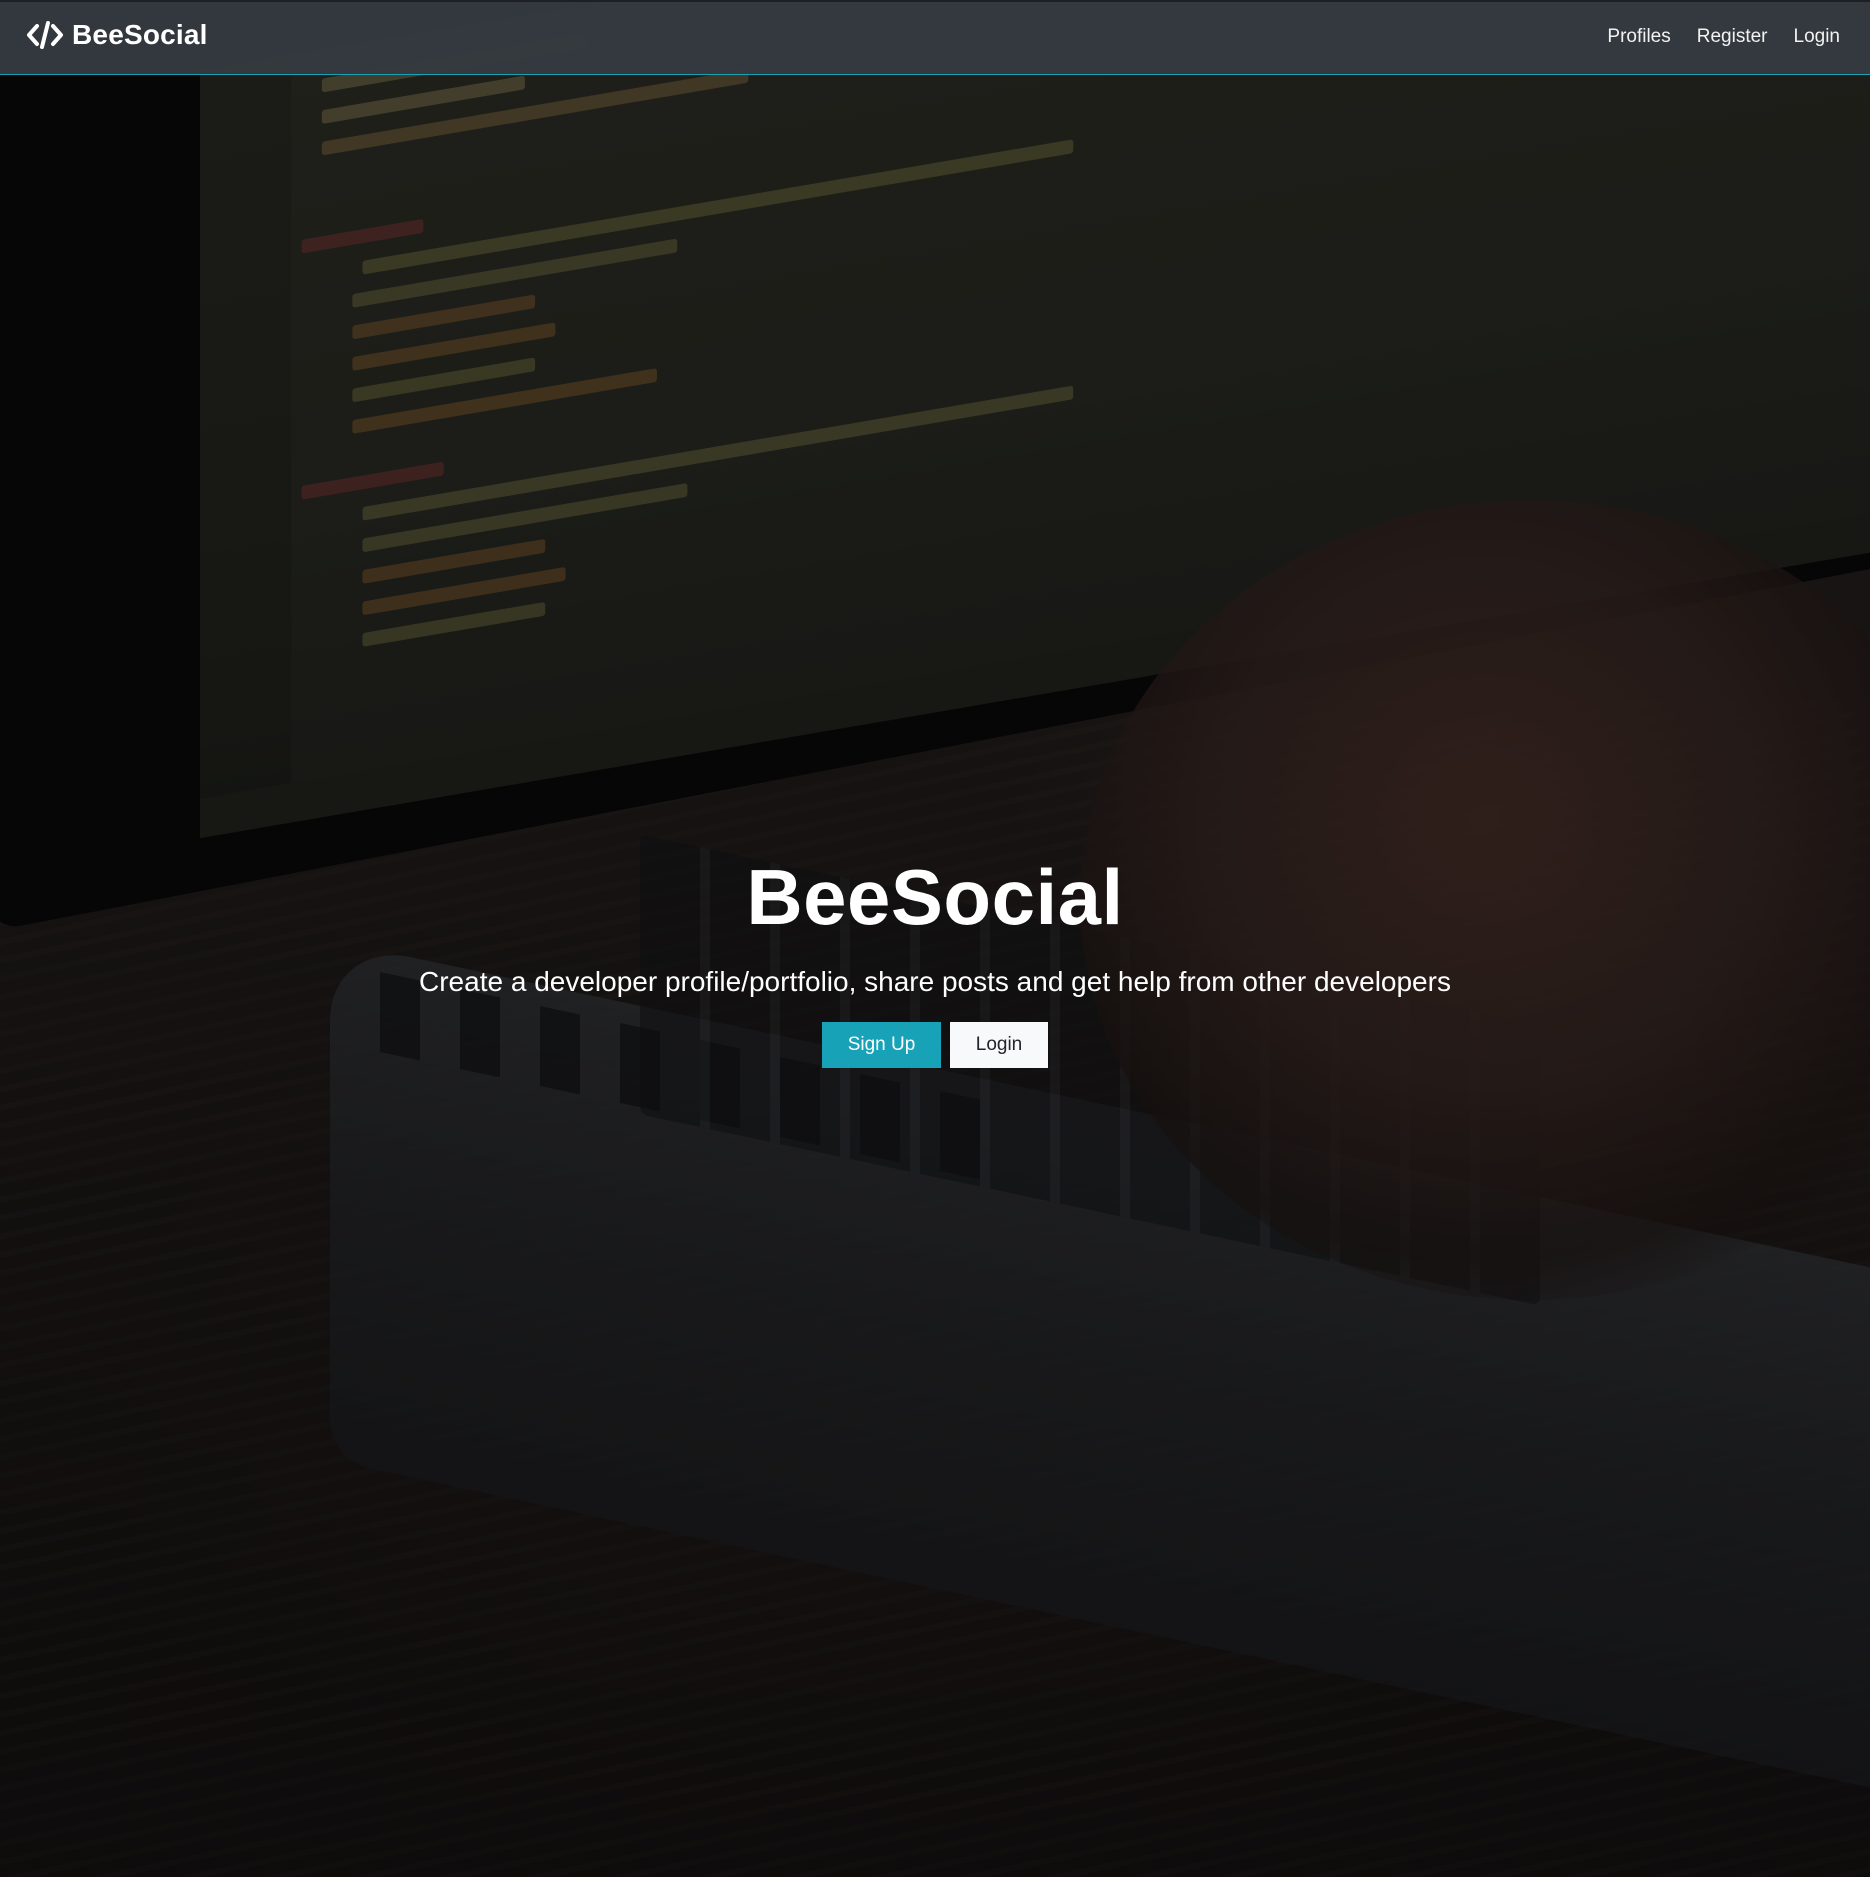 The height and width of the screenshot is (1877, 1870). I want to click on hero-buttons: Sign Up Login, so click(935, 1045).